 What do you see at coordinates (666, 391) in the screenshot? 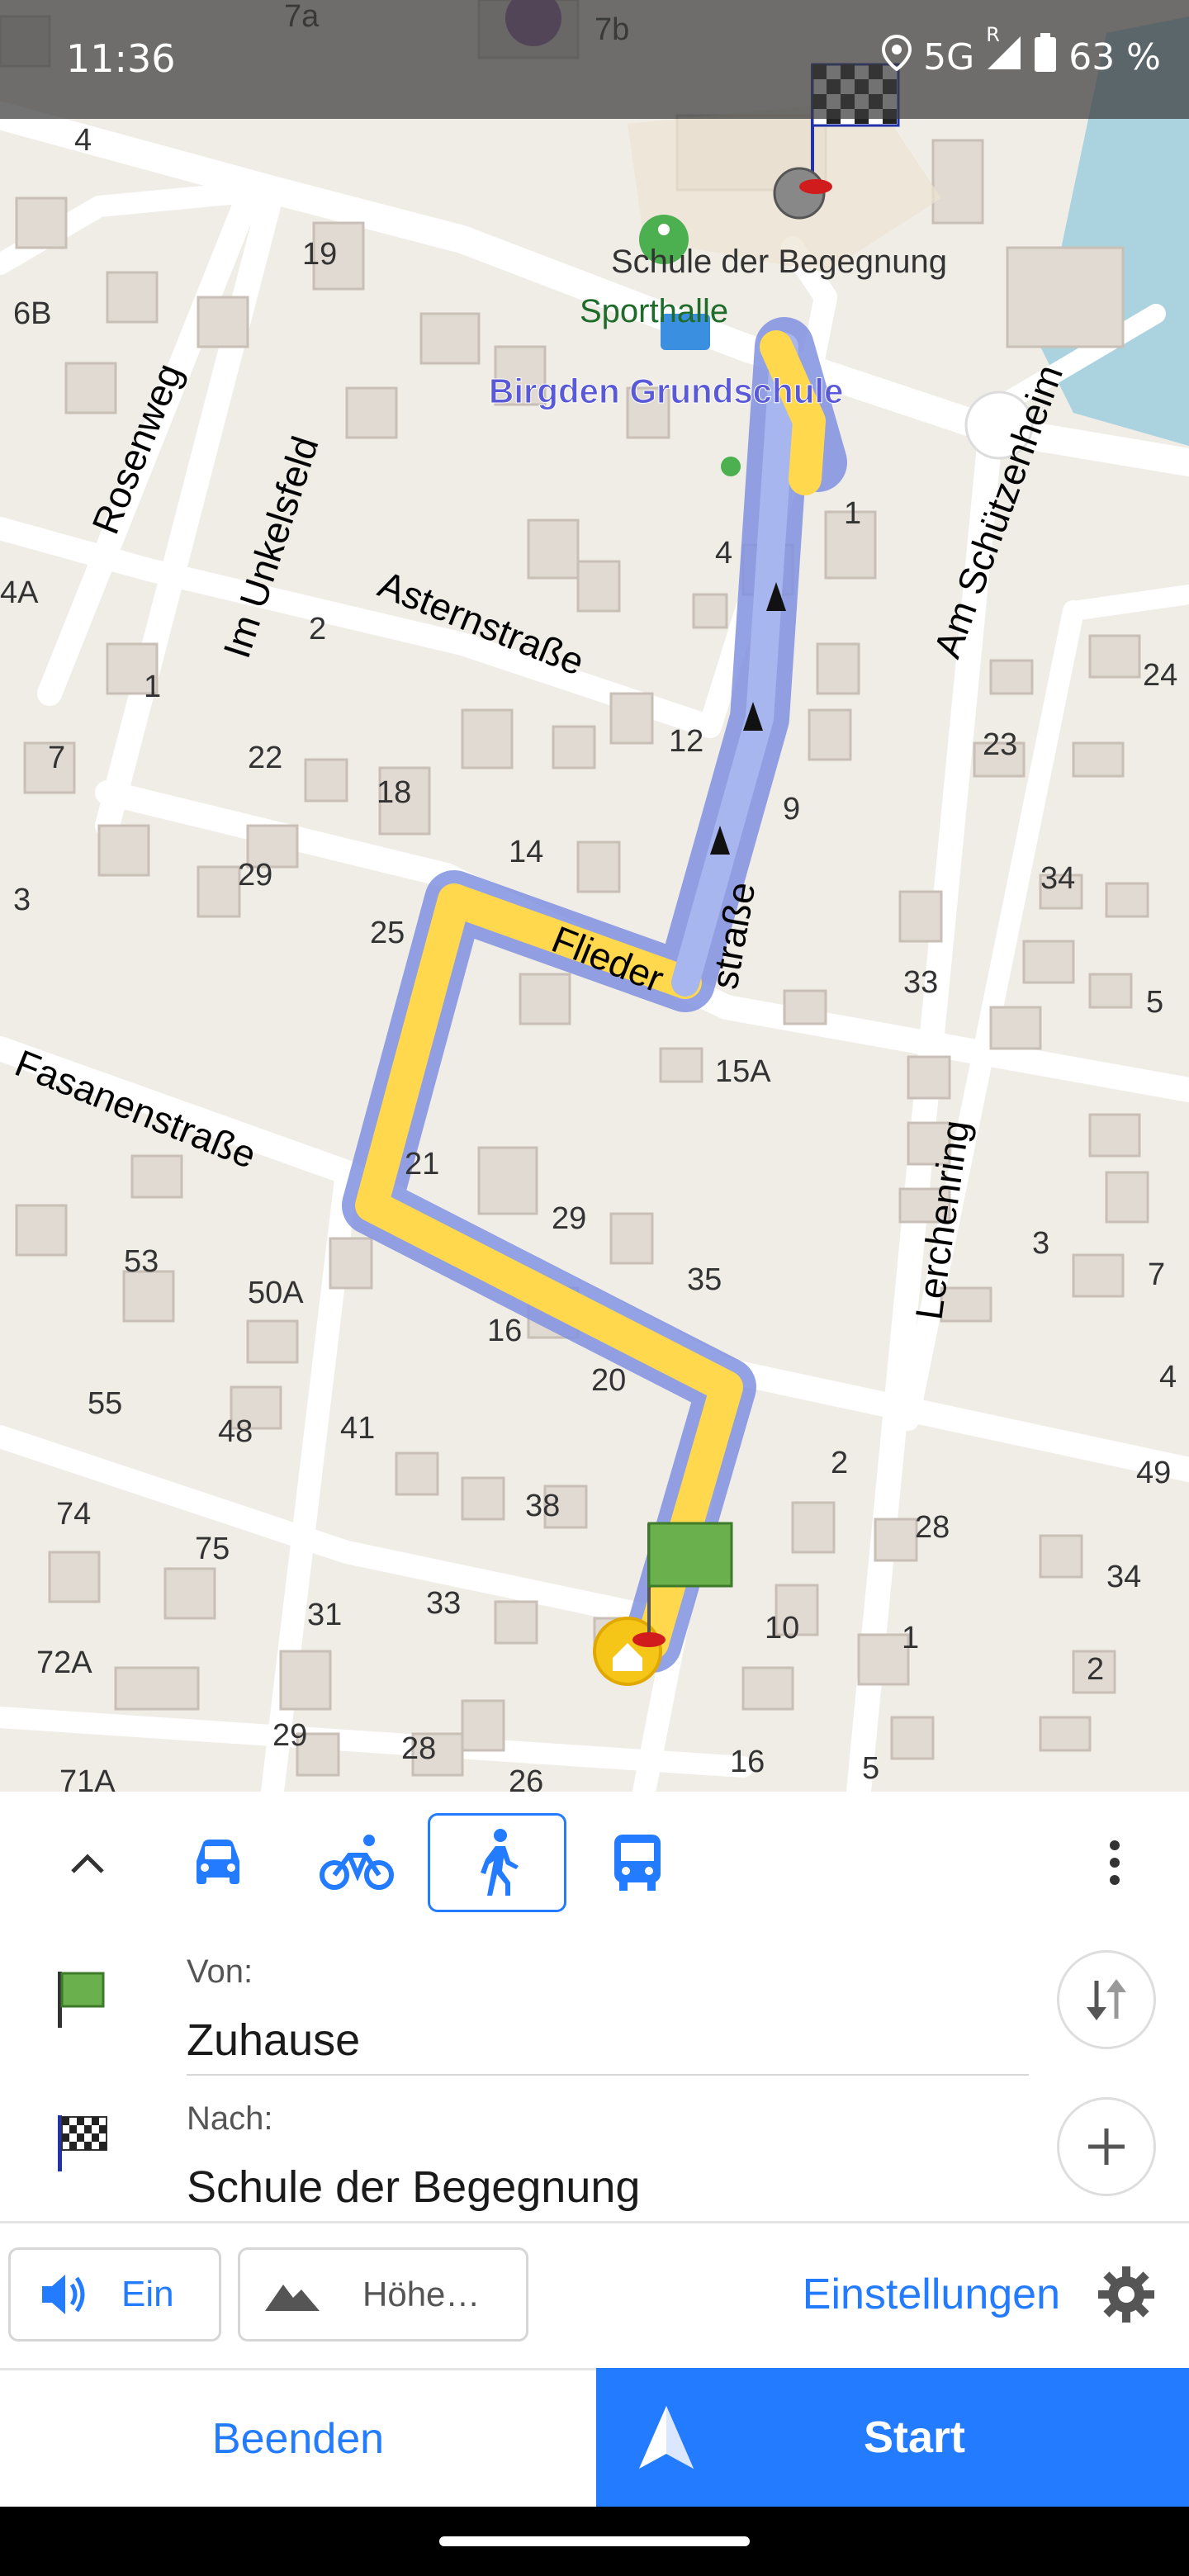
I see `poi-label: Birgden Grundschule` at bounding box center [666, 391].